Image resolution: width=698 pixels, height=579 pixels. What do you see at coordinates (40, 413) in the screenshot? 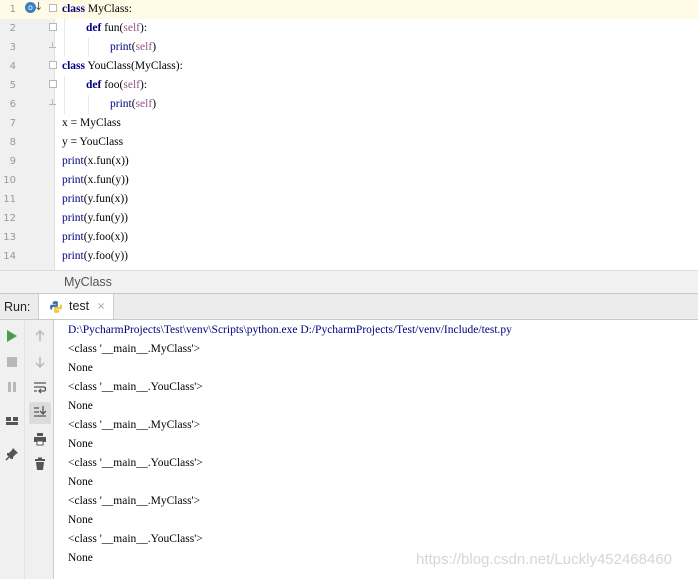
I see `scroll-to-end-icon` at bounding box center [40, 413].